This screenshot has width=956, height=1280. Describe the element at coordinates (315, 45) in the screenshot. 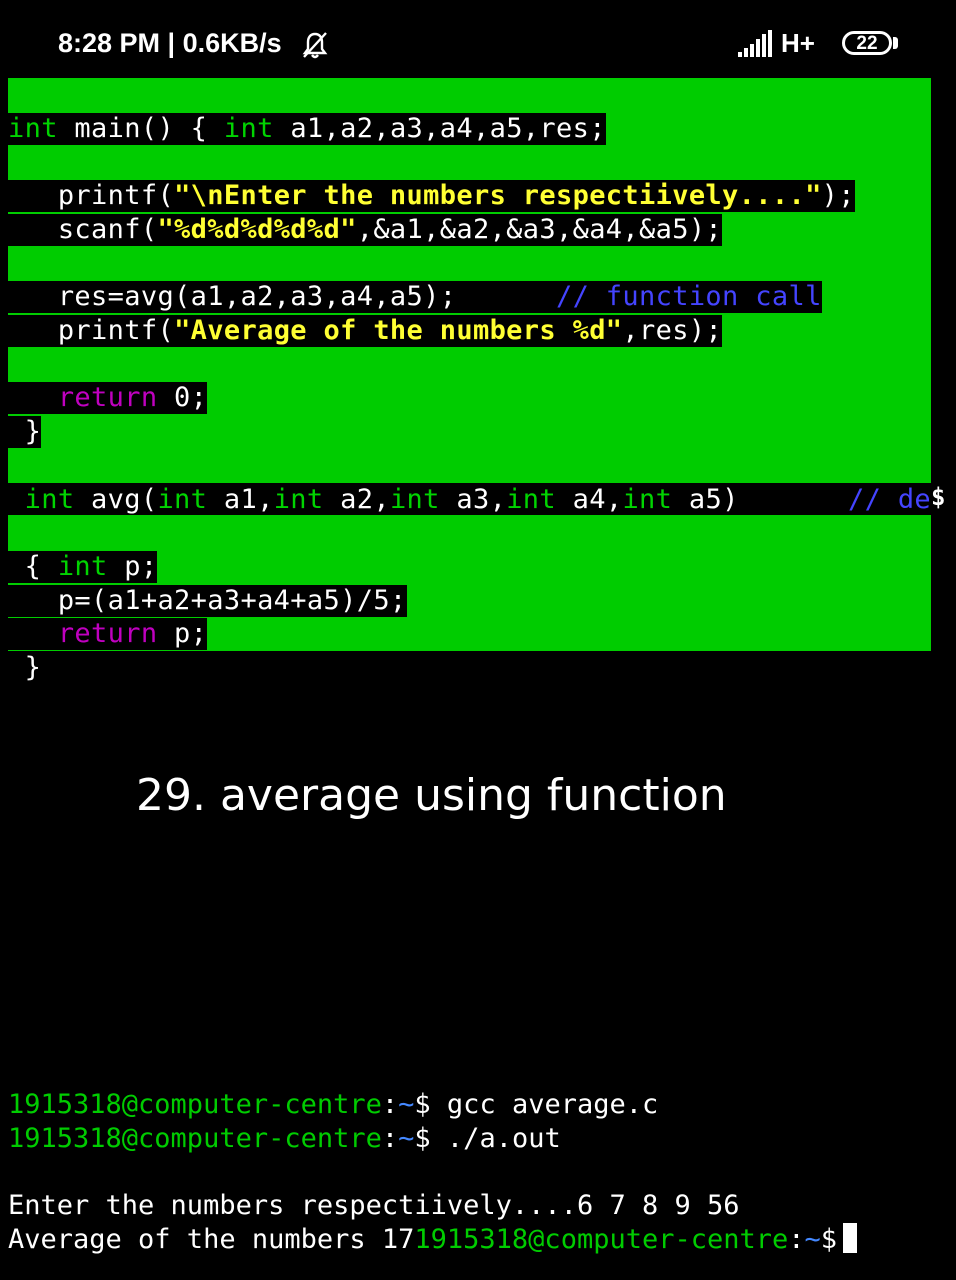

I see `muted-bell-icon` at that location.